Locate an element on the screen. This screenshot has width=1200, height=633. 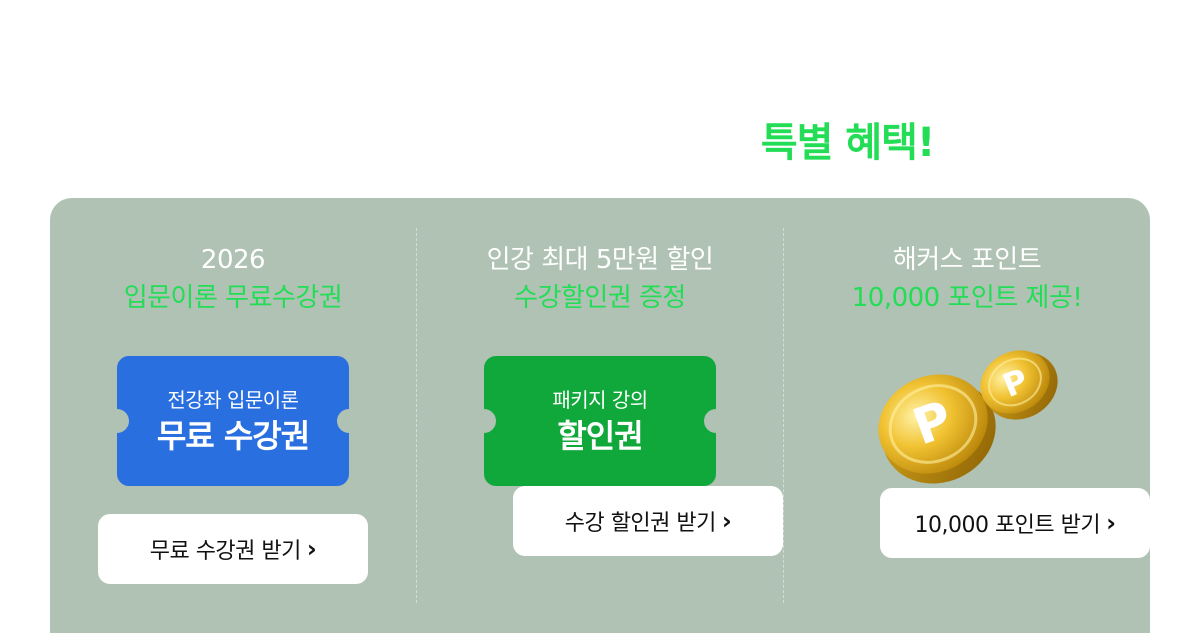
free-course-ticket: 전강좌 입문이론 무료 수강권 is located at coordinates (233, 421).